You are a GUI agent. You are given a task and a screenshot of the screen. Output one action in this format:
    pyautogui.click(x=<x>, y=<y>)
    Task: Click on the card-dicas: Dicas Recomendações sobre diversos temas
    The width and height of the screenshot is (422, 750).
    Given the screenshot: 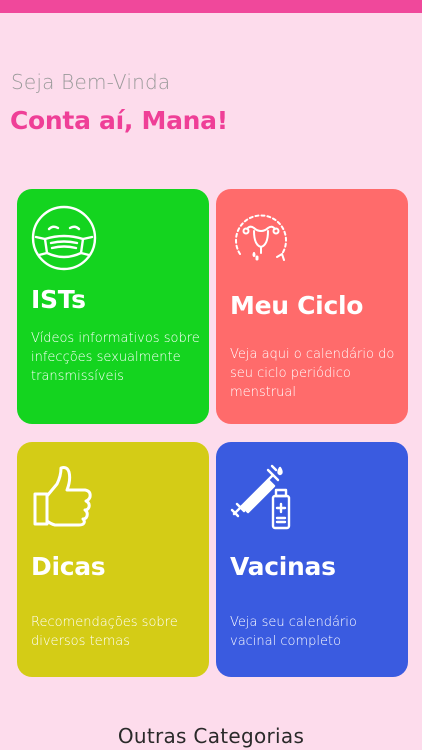 What is the action you would take?
    pyautogui.click(x=113, y=559)
    